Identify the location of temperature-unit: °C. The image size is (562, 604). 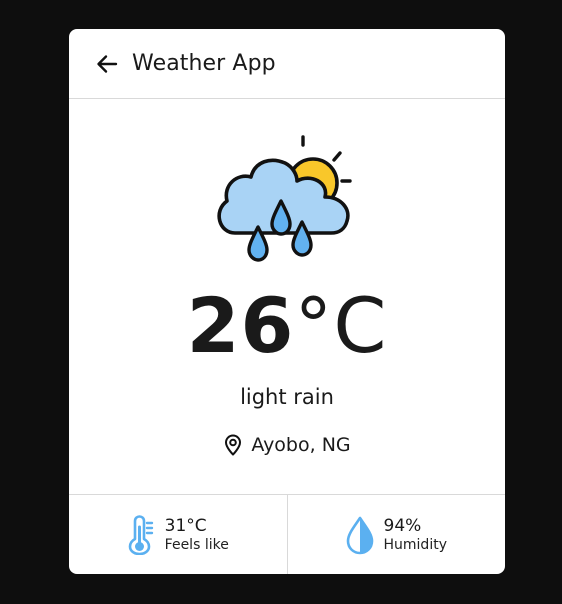
(341, 325).